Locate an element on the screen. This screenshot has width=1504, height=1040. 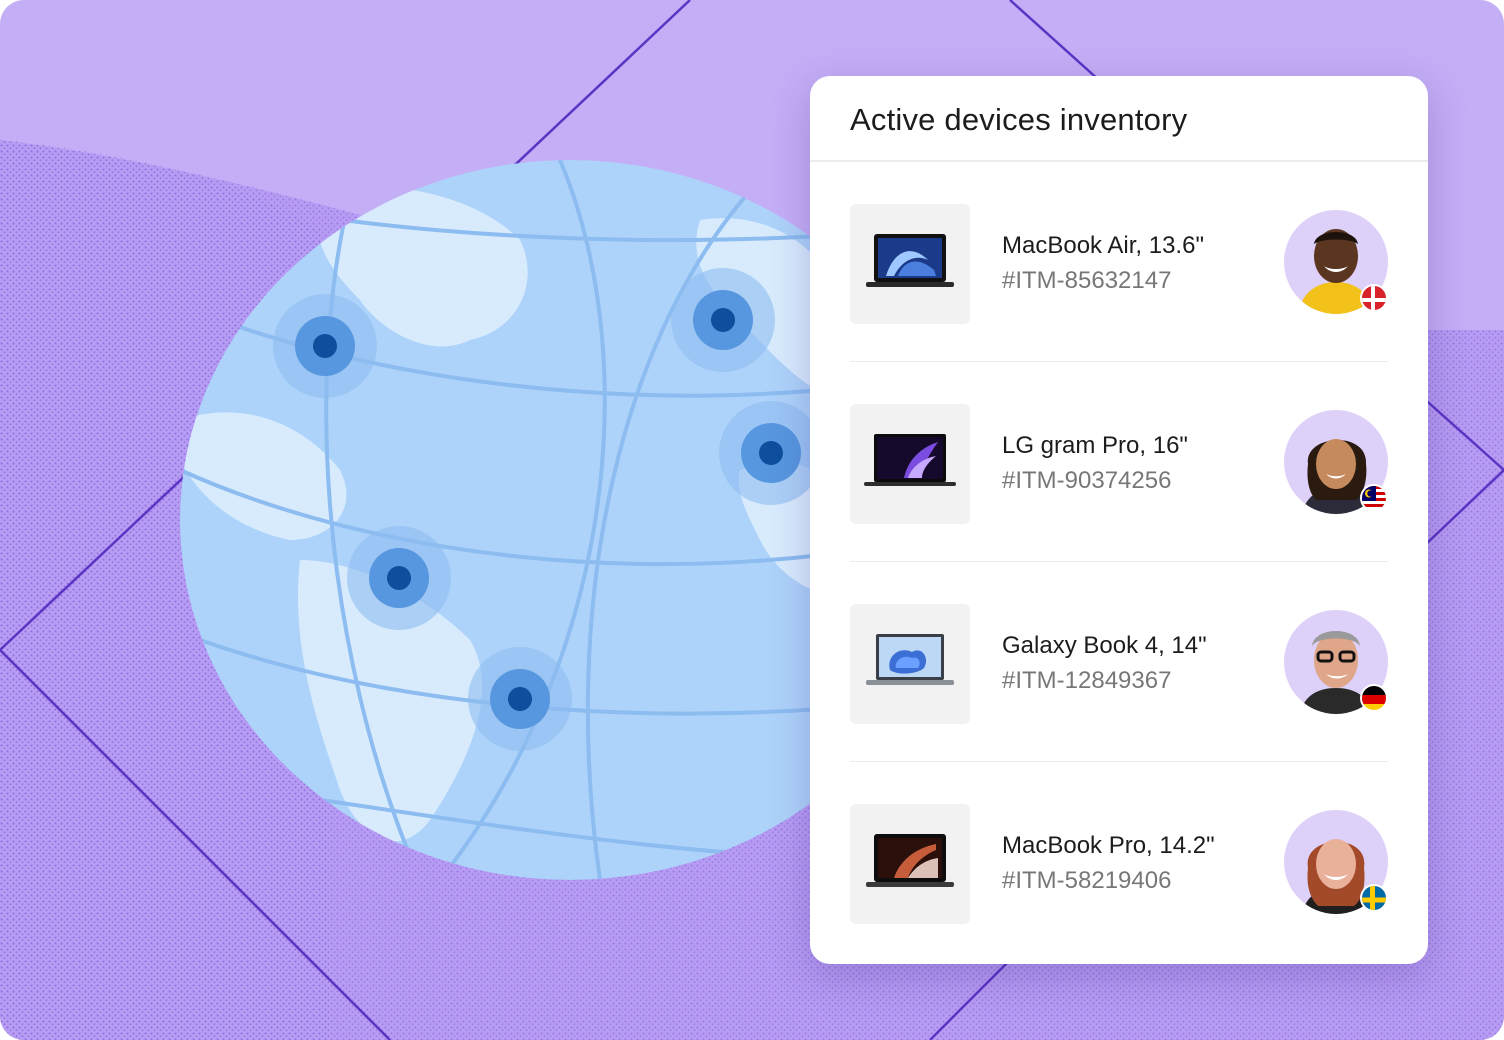
device-id: #ITM-90374256 is located at coordinates (1087, 480).